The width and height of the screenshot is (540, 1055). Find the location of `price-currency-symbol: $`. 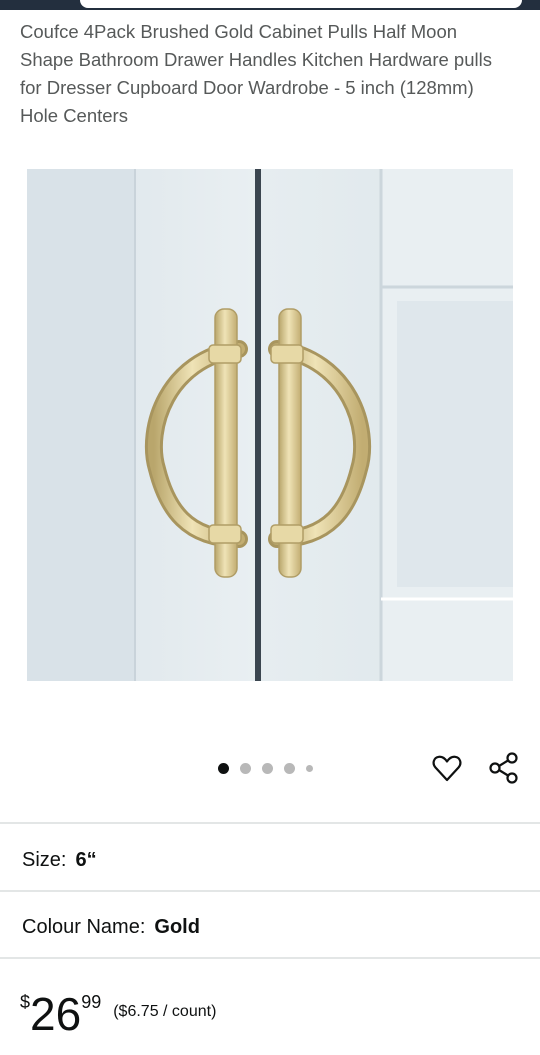

price-currency-symbol: $ is located at coordinates (25, 1002).